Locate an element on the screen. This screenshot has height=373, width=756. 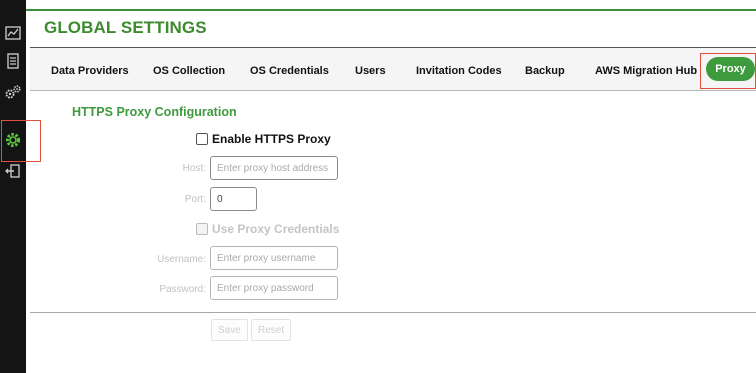
tab-os-credentials: OS Credentials is located at coordinates (289, 71).